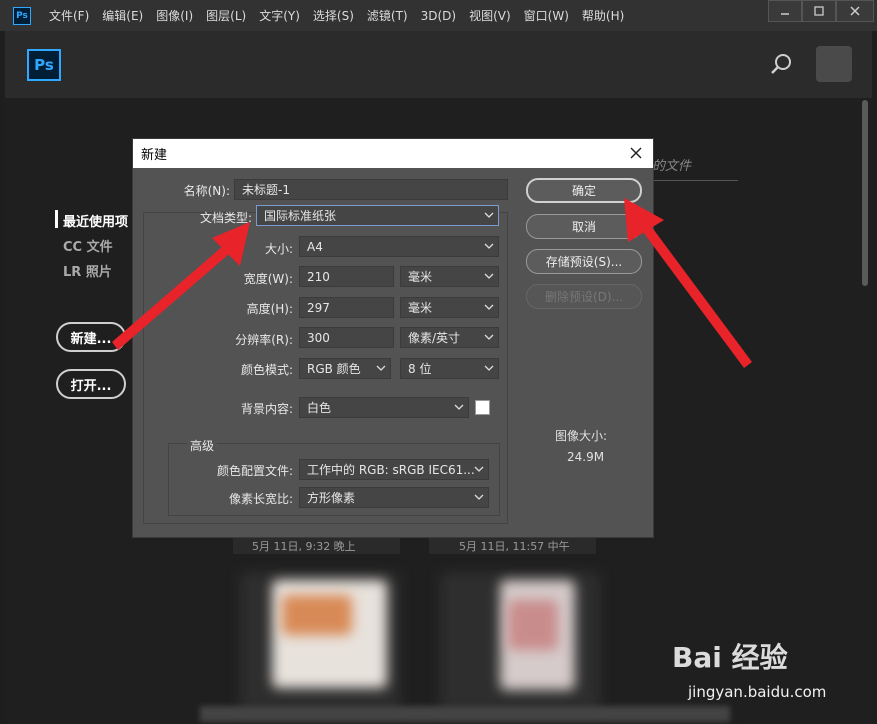  I want to click on background-value: 白色, so click(319, 408).